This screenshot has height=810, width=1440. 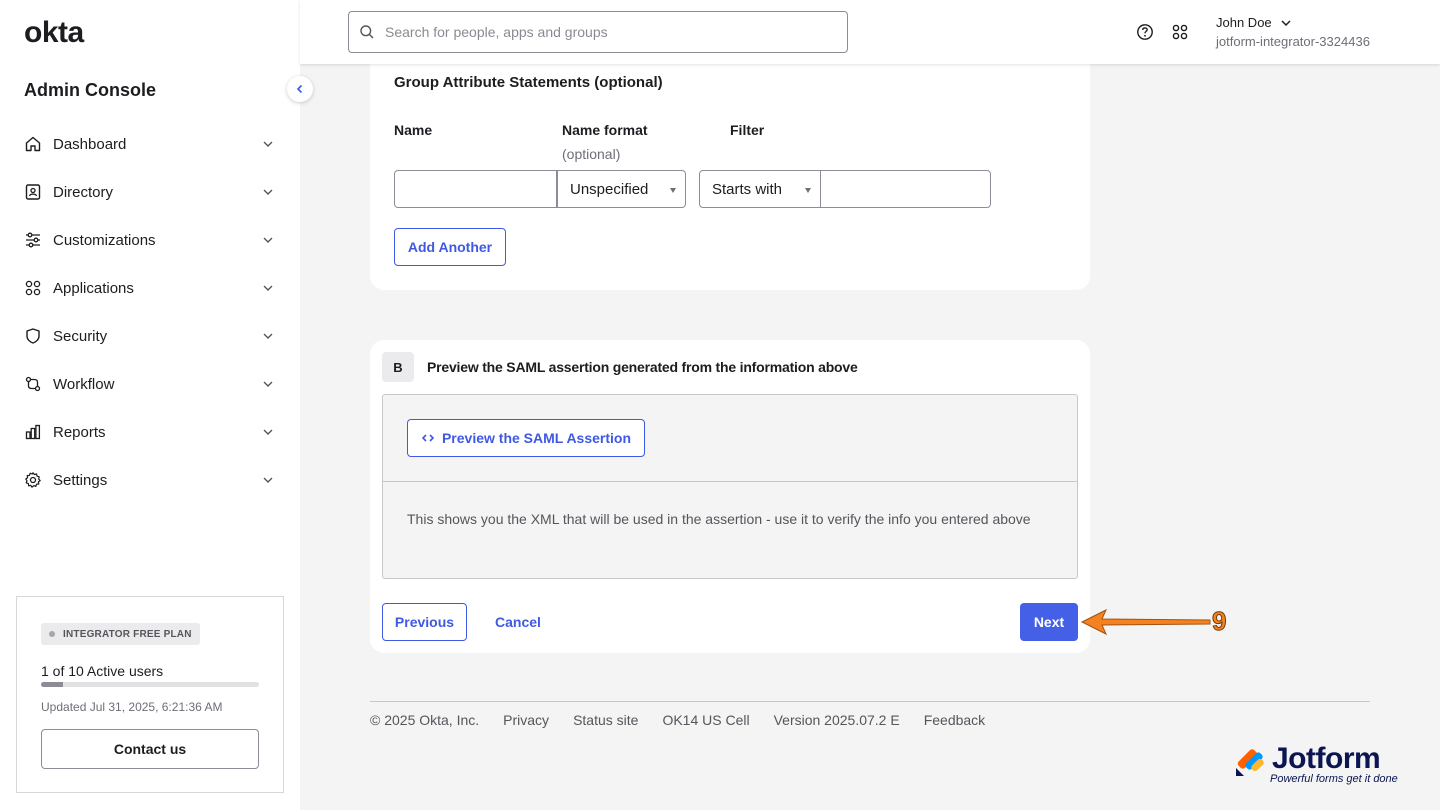 I want to click on search-icon, so click(x=367, y=32).